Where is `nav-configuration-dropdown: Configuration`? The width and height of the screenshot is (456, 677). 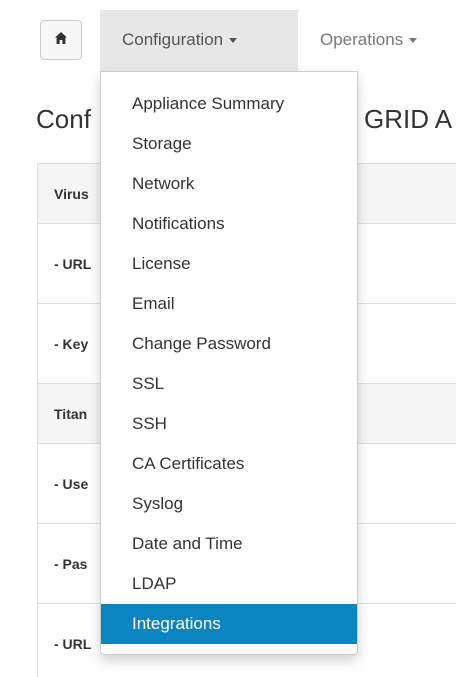
nav-configuration-dropdown: Configuration is located at coordinates (199, 41).